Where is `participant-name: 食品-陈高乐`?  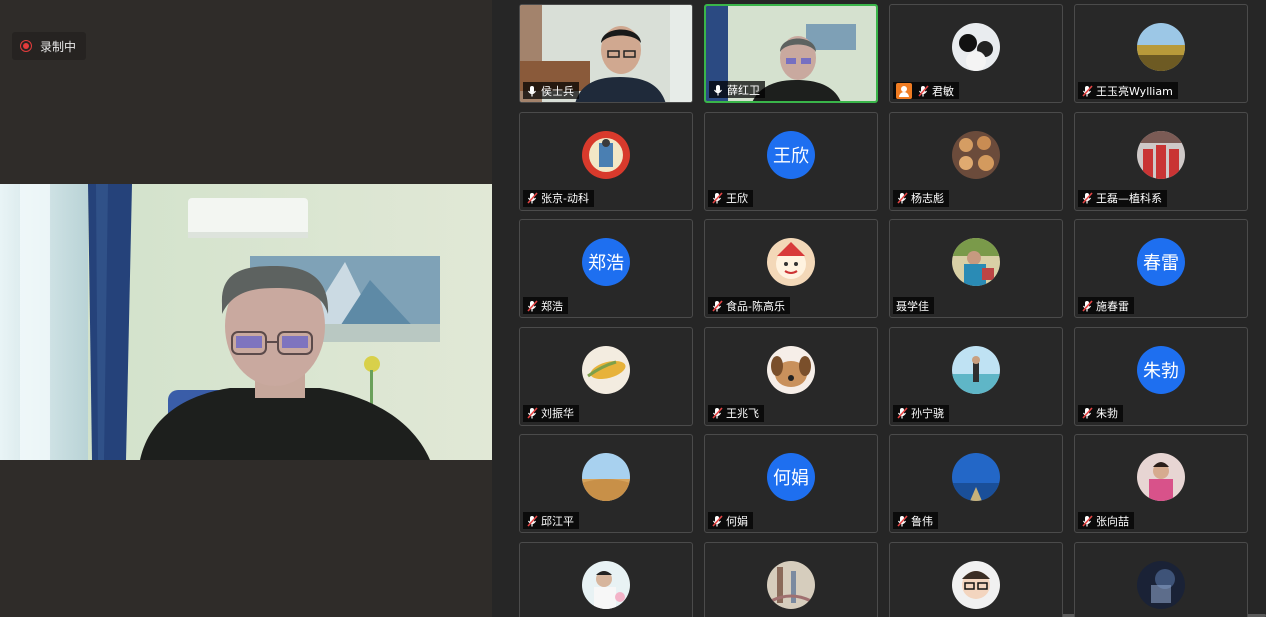
participant-name: 食品-陈高乐 is located at coordinates (755, 306).